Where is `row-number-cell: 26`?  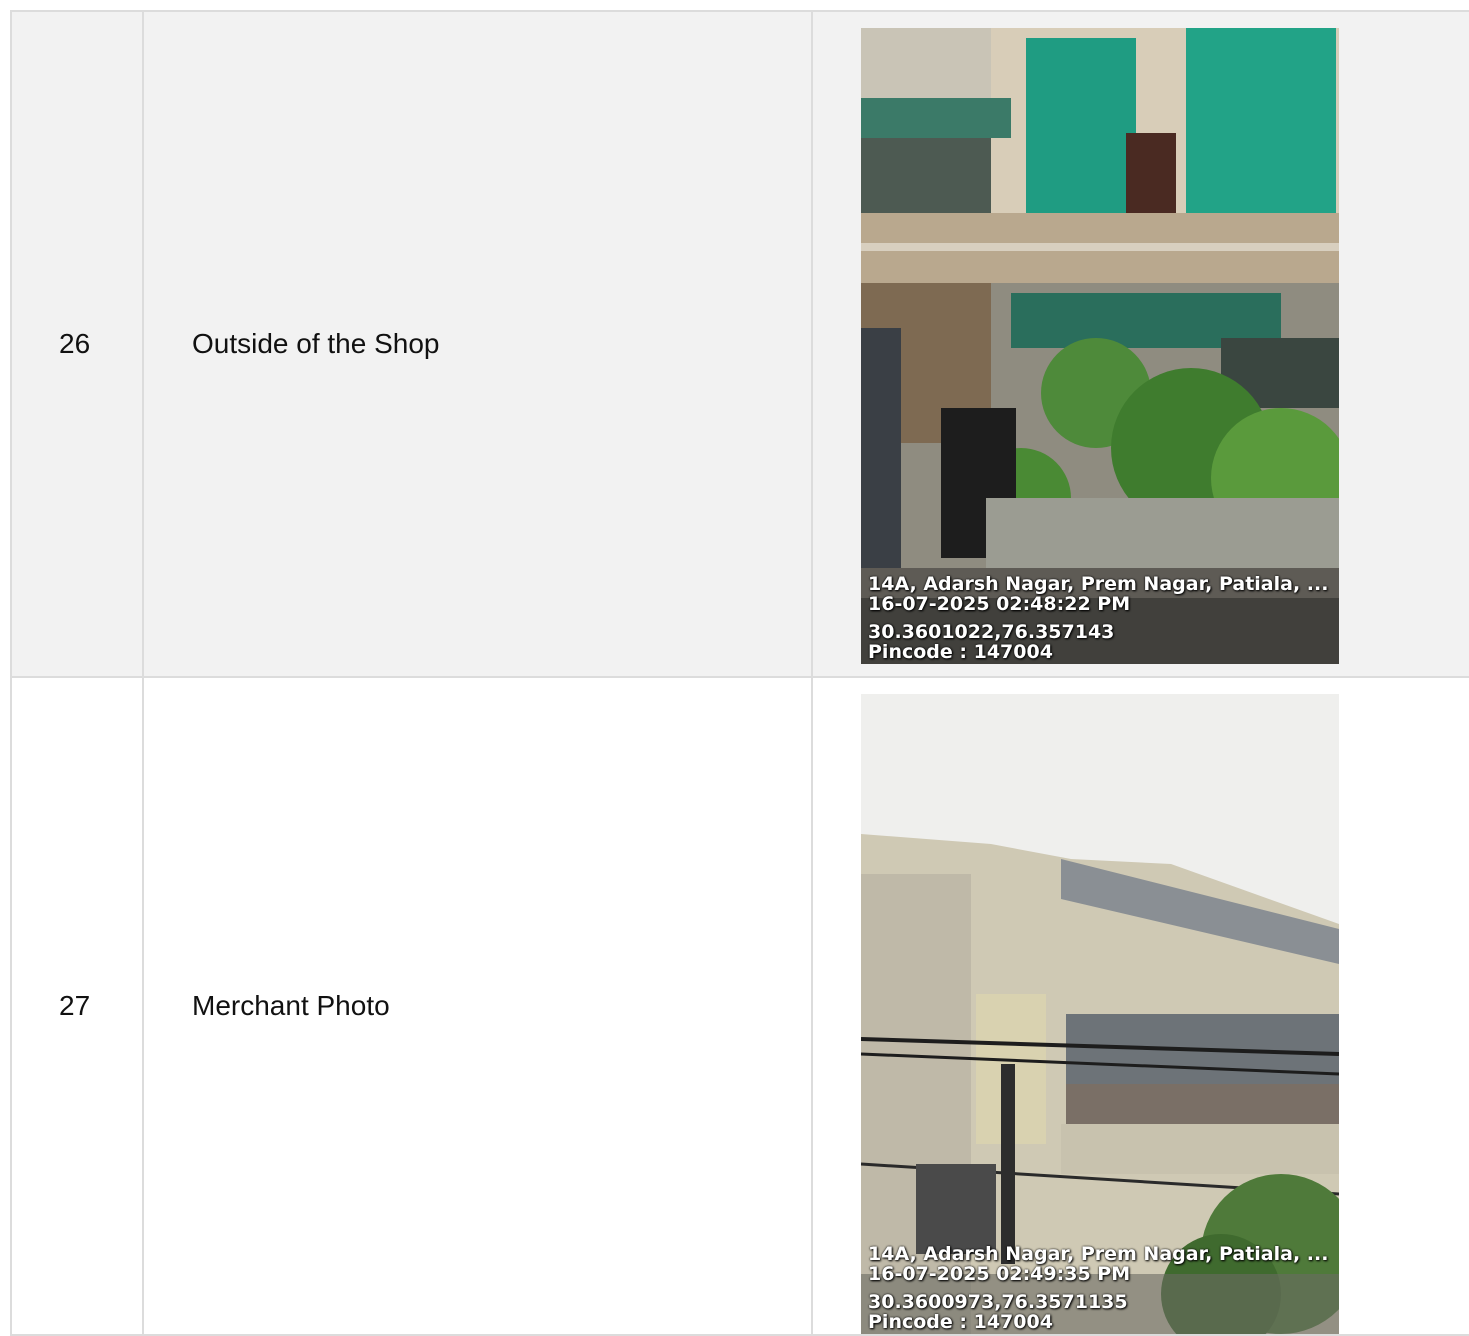
row-number-cell: 26 is located at coordinates (77, 344).